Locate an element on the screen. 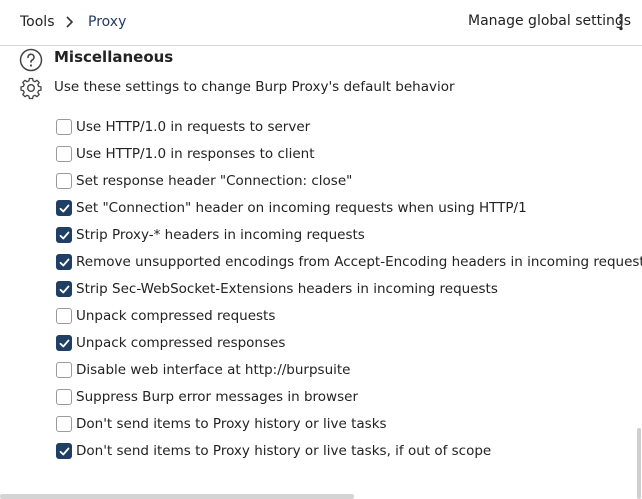 This screenshot has height=499, width=642. option-row: Unpack compressed requests is located at coordinates (349, 315).